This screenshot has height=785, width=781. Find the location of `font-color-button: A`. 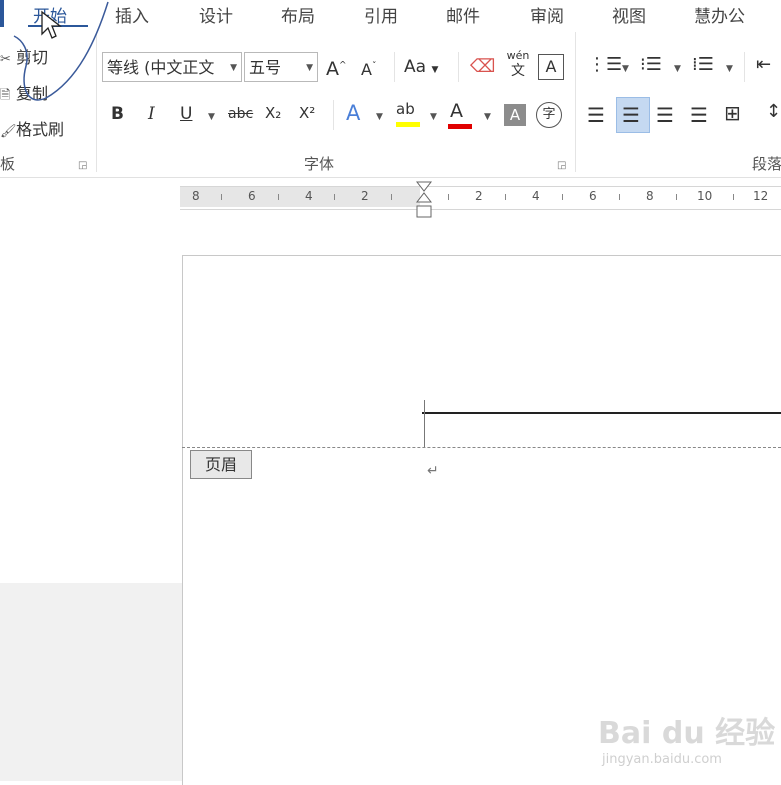

font-color-button: A is located at coordinates (460, 114).